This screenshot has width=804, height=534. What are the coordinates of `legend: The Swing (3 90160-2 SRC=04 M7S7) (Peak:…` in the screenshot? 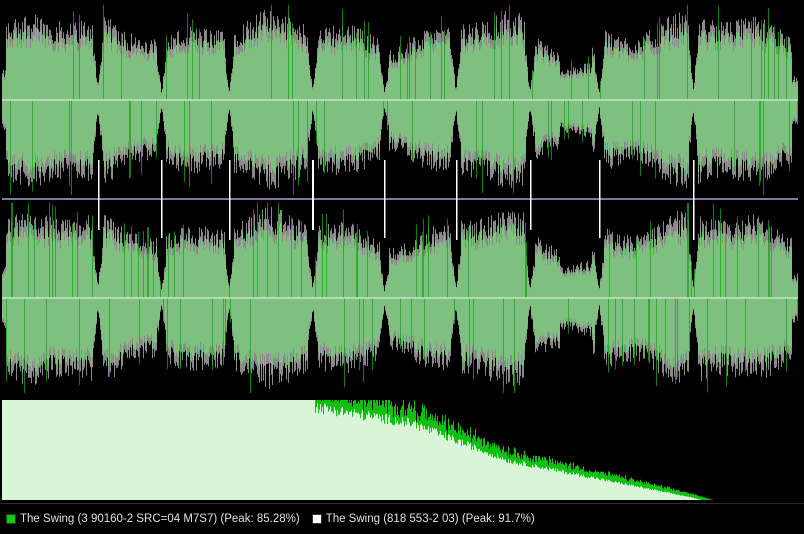 It's located at (402, 518).